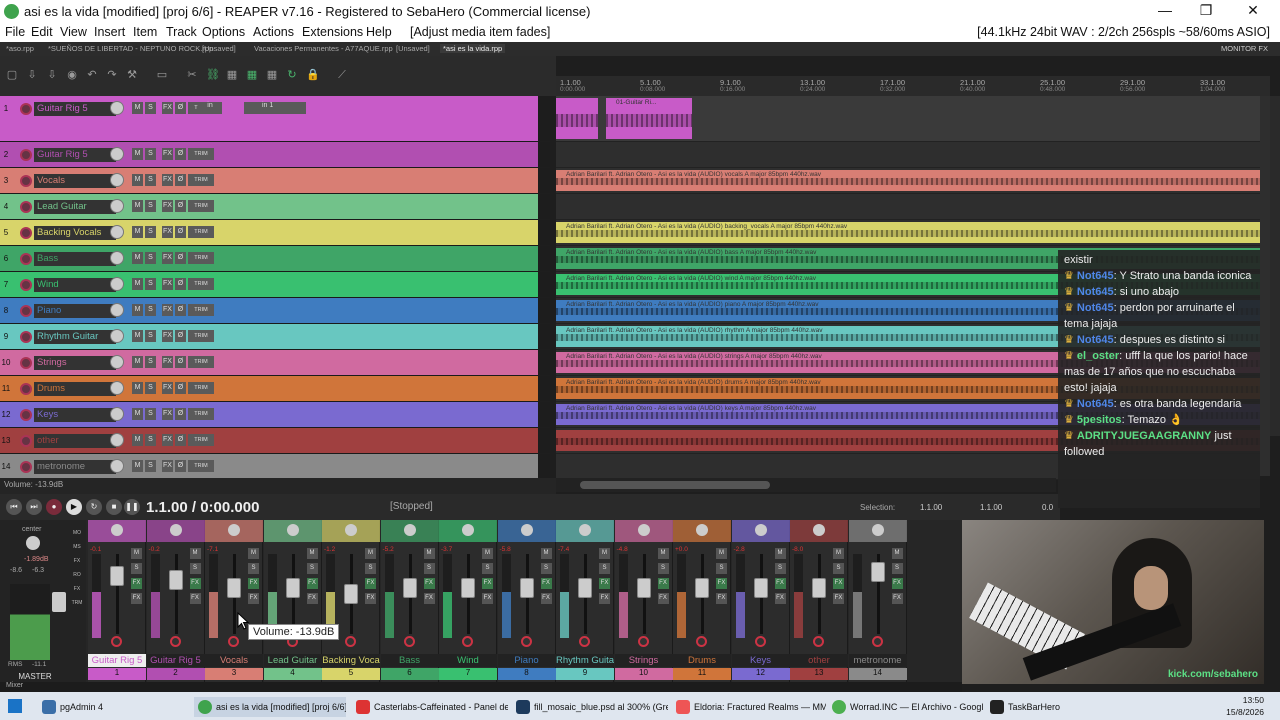  Describe the element at coordinates (275, 233) in the screenshot. I see `track-header: 5 Backing Vocals M S FX Ø TRIM` at that location.